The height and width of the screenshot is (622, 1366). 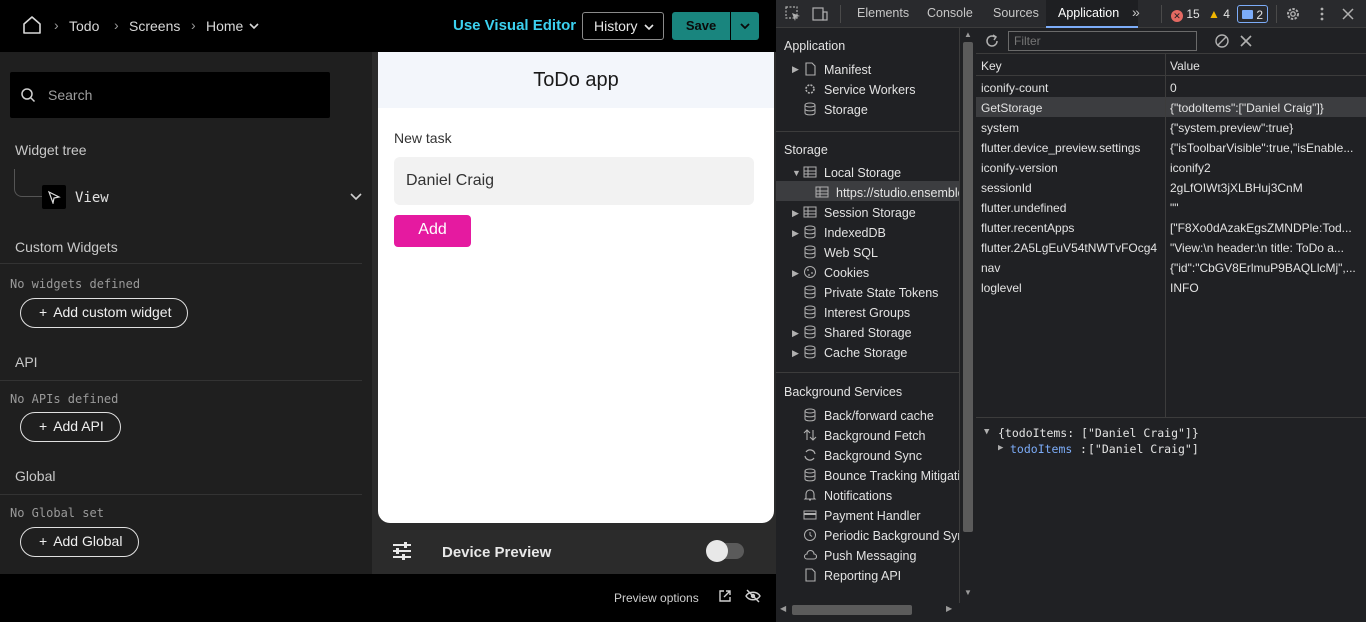 I want to click on column-header-value: Value, so click(x=1185, y=66).